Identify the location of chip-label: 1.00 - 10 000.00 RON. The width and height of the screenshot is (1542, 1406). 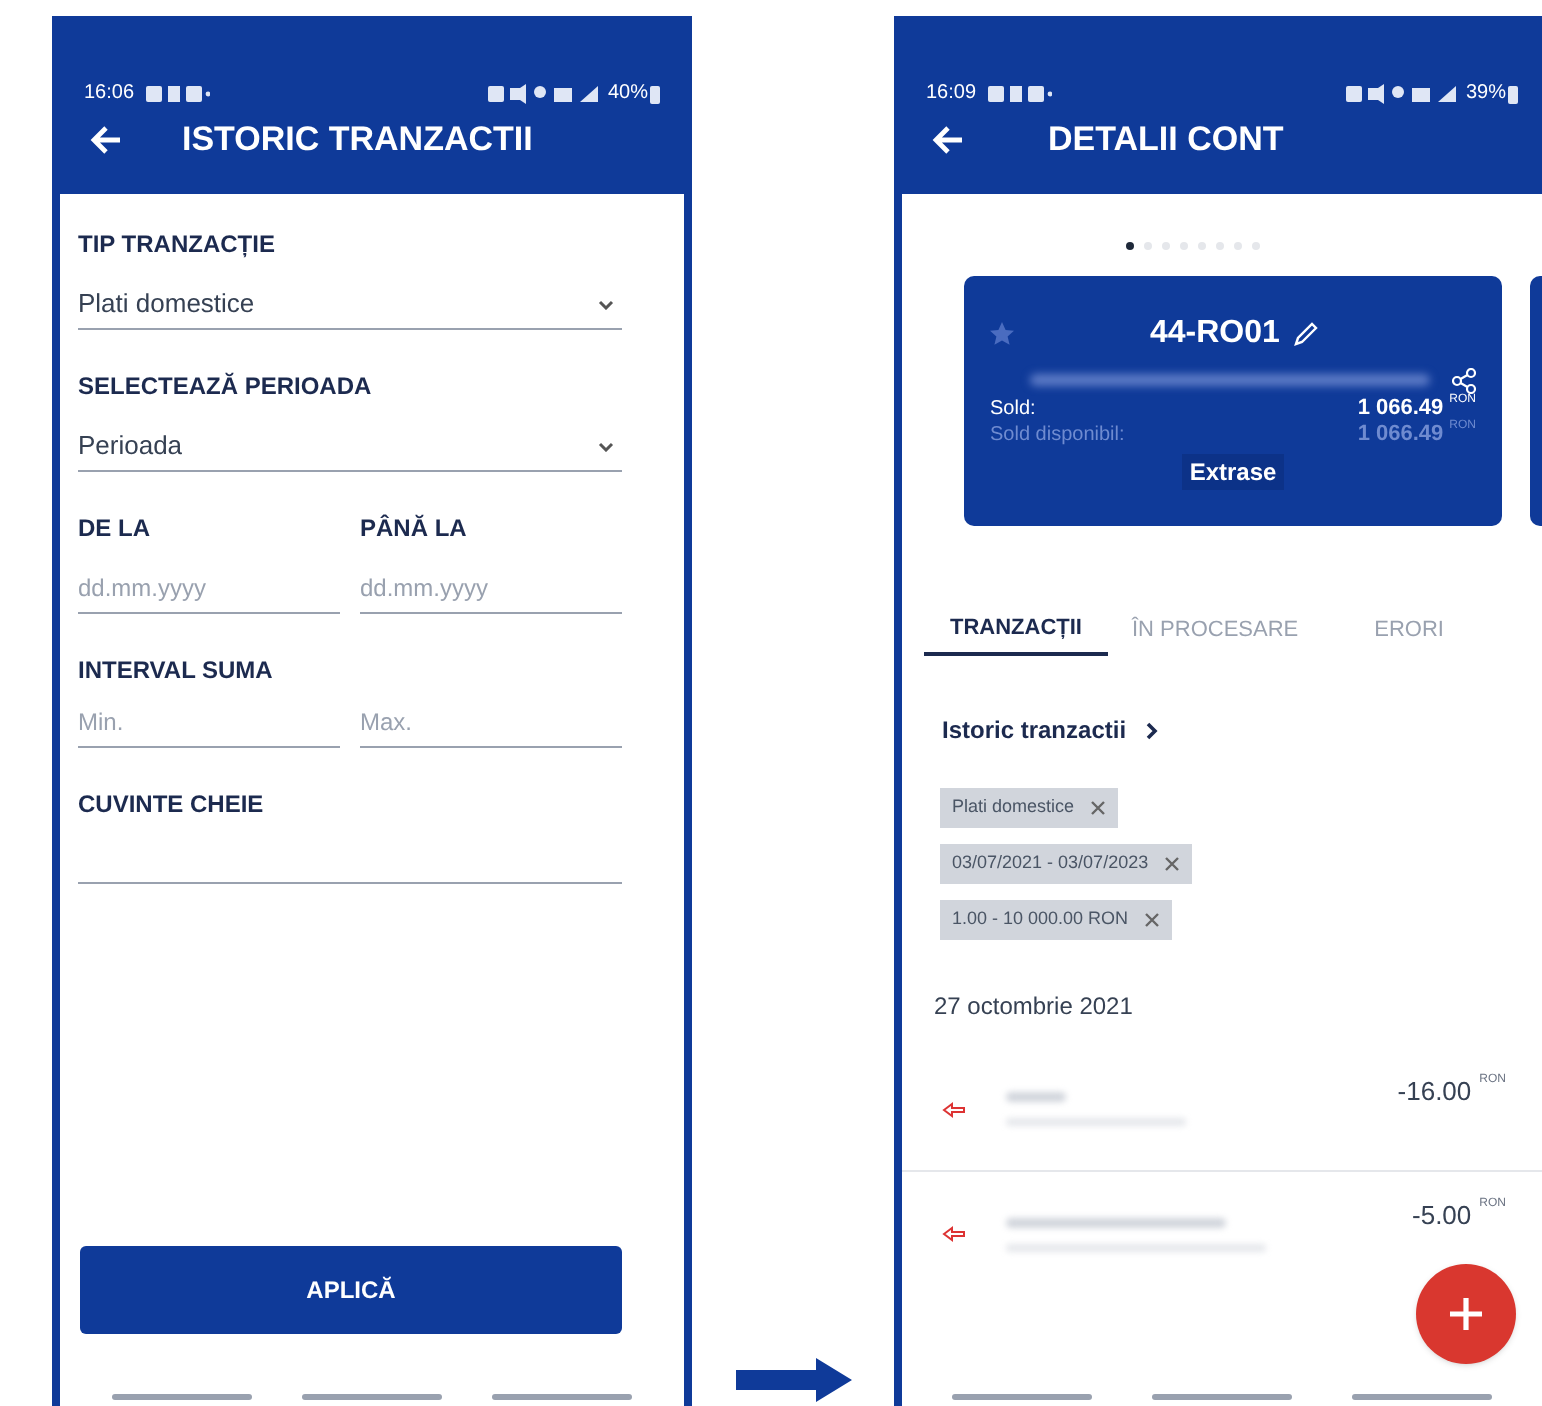
(1040, 919).